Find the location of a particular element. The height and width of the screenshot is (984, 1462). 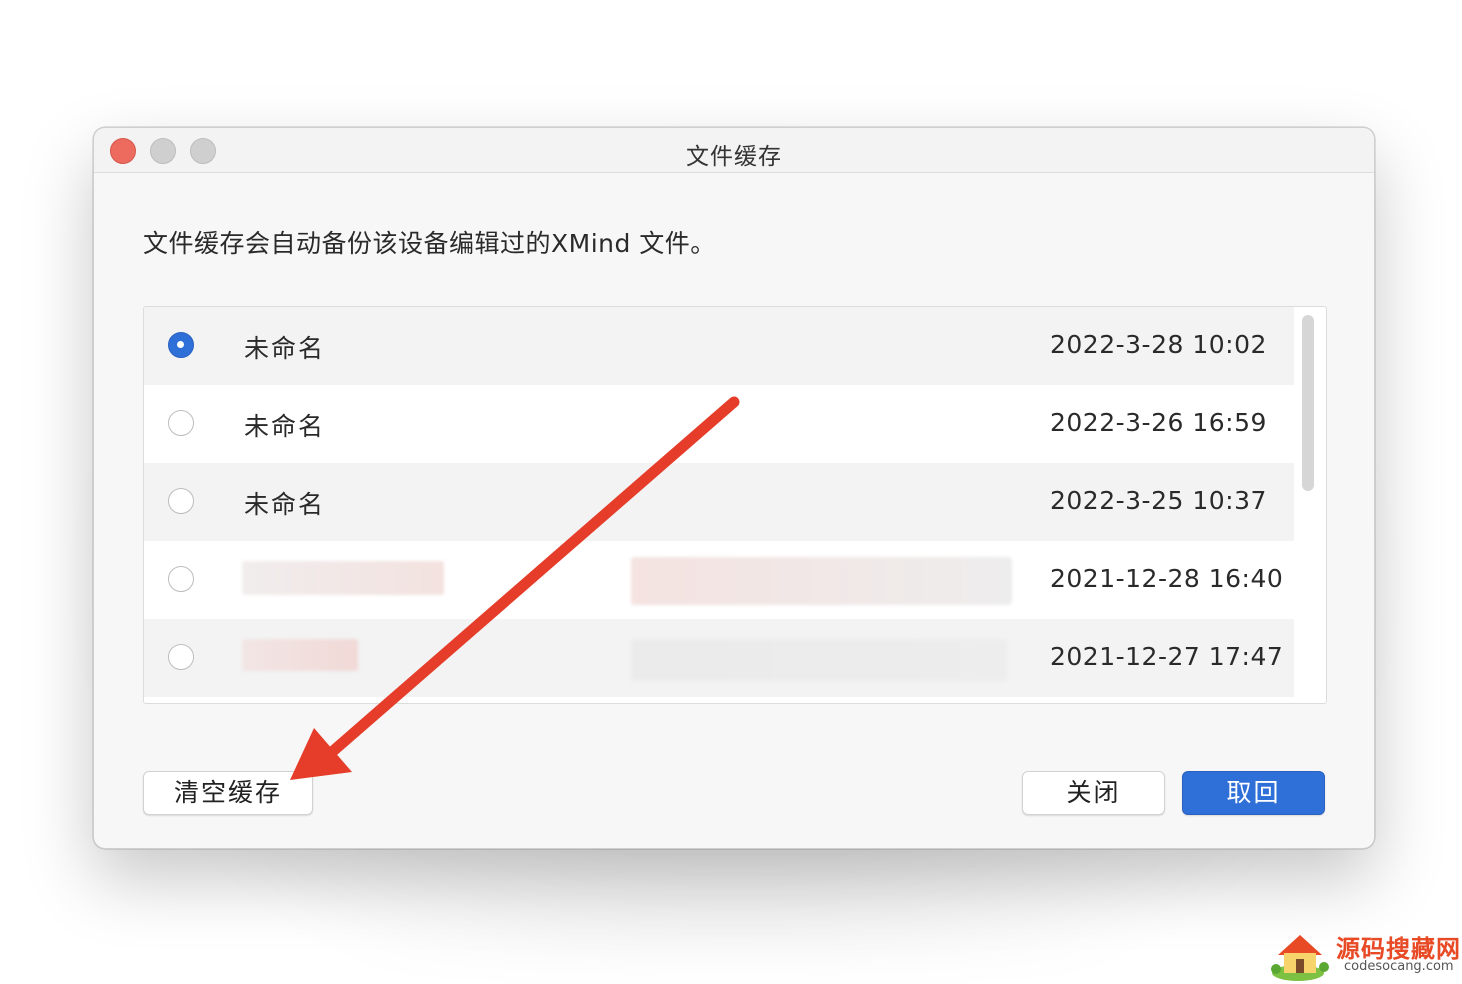

close-button: 关闭 is located at coordinates (1093, 793).